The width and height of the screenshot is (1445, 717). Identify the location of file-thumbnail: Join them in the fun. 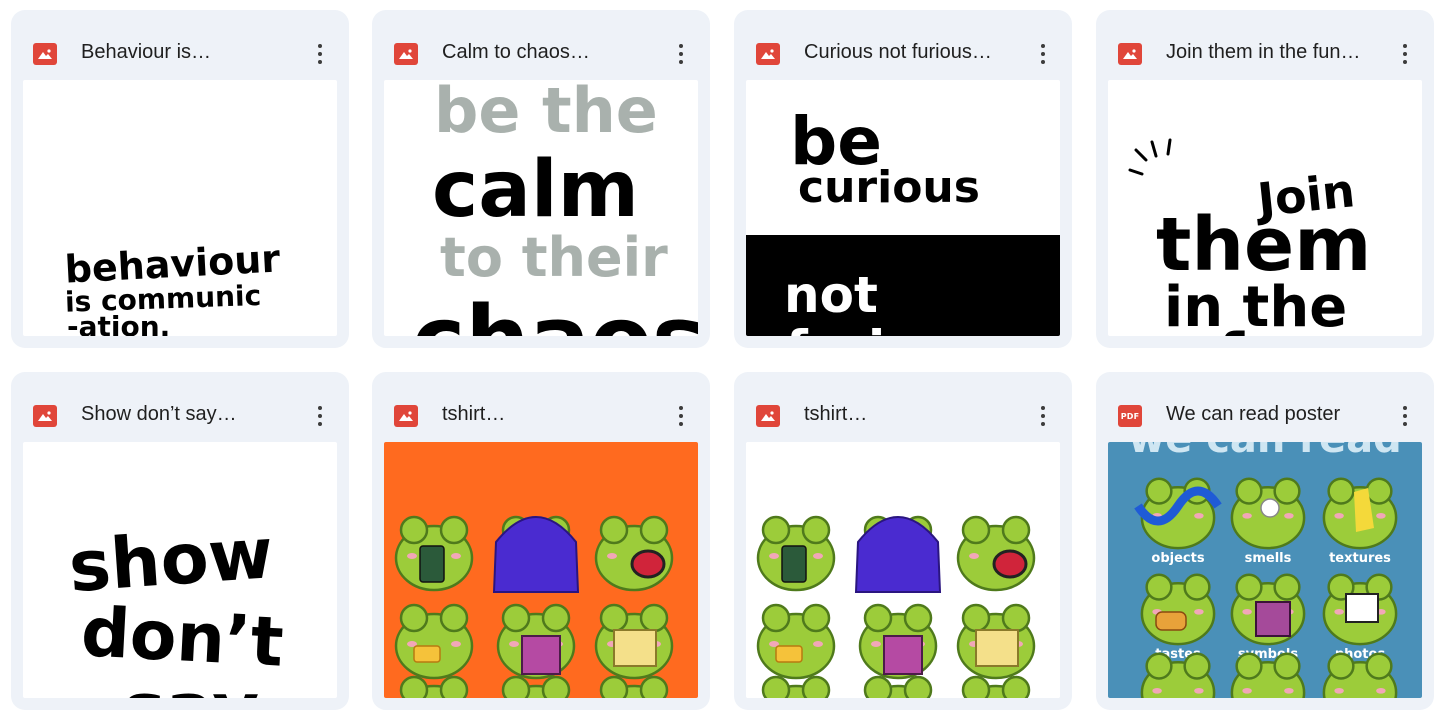
(1265, 208).